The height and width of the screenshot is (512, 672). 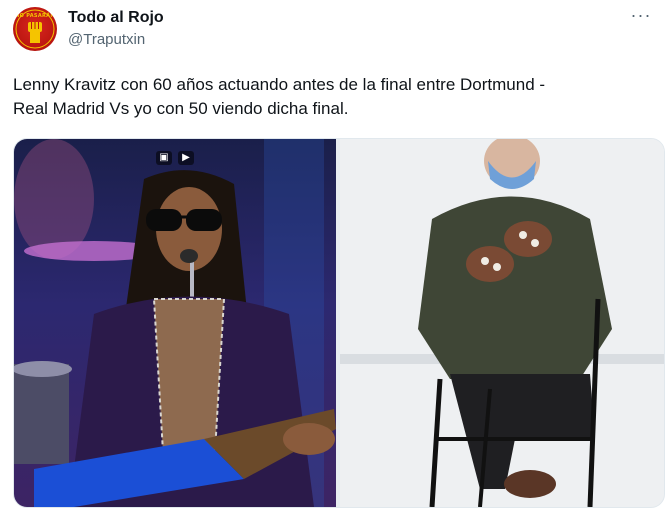 What do you see at coordinates (164, 158) in the screenshot?
I see `image-icon: ▣` at bounding box center [164, 158].